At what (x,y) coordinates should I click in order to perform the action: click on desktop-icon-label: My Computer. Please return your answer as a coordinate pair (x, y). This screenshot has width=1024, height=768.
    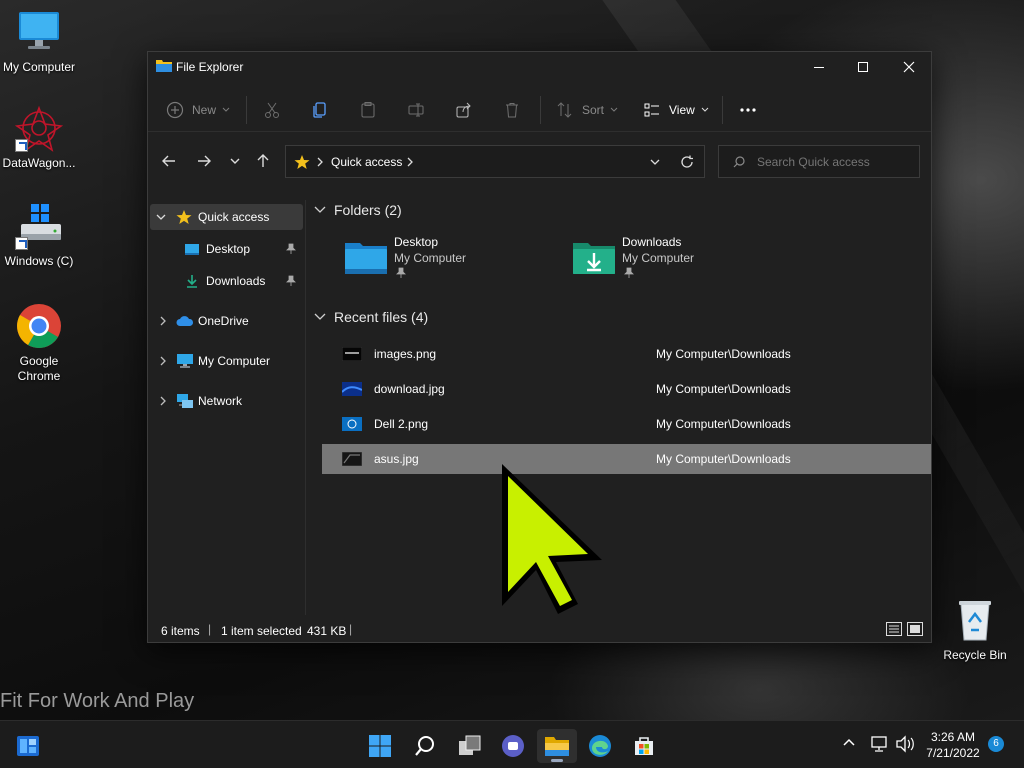
    Looking at the image, I should click on (39, 67).